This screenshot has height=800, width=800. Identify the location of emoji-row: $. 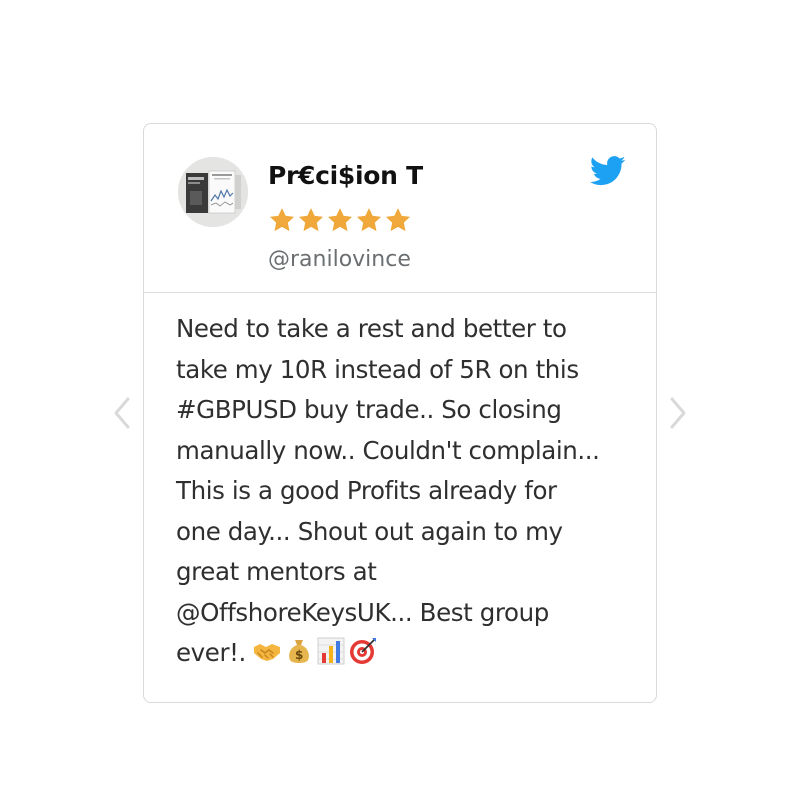
(315, 651).